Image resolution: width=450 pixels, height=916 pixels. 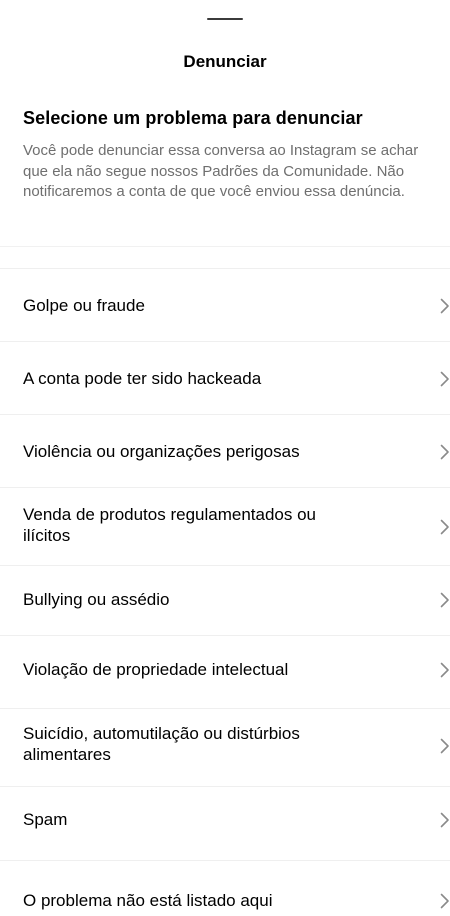 I want to click on report-option-label: O problema não está listado aqui, so click(x=148, y=900).